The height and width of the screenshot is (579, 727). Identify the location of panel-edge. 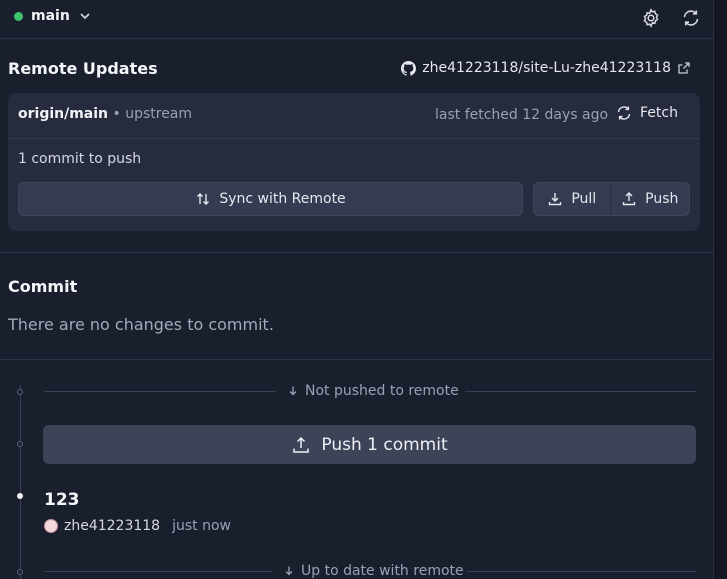
(720, 289).